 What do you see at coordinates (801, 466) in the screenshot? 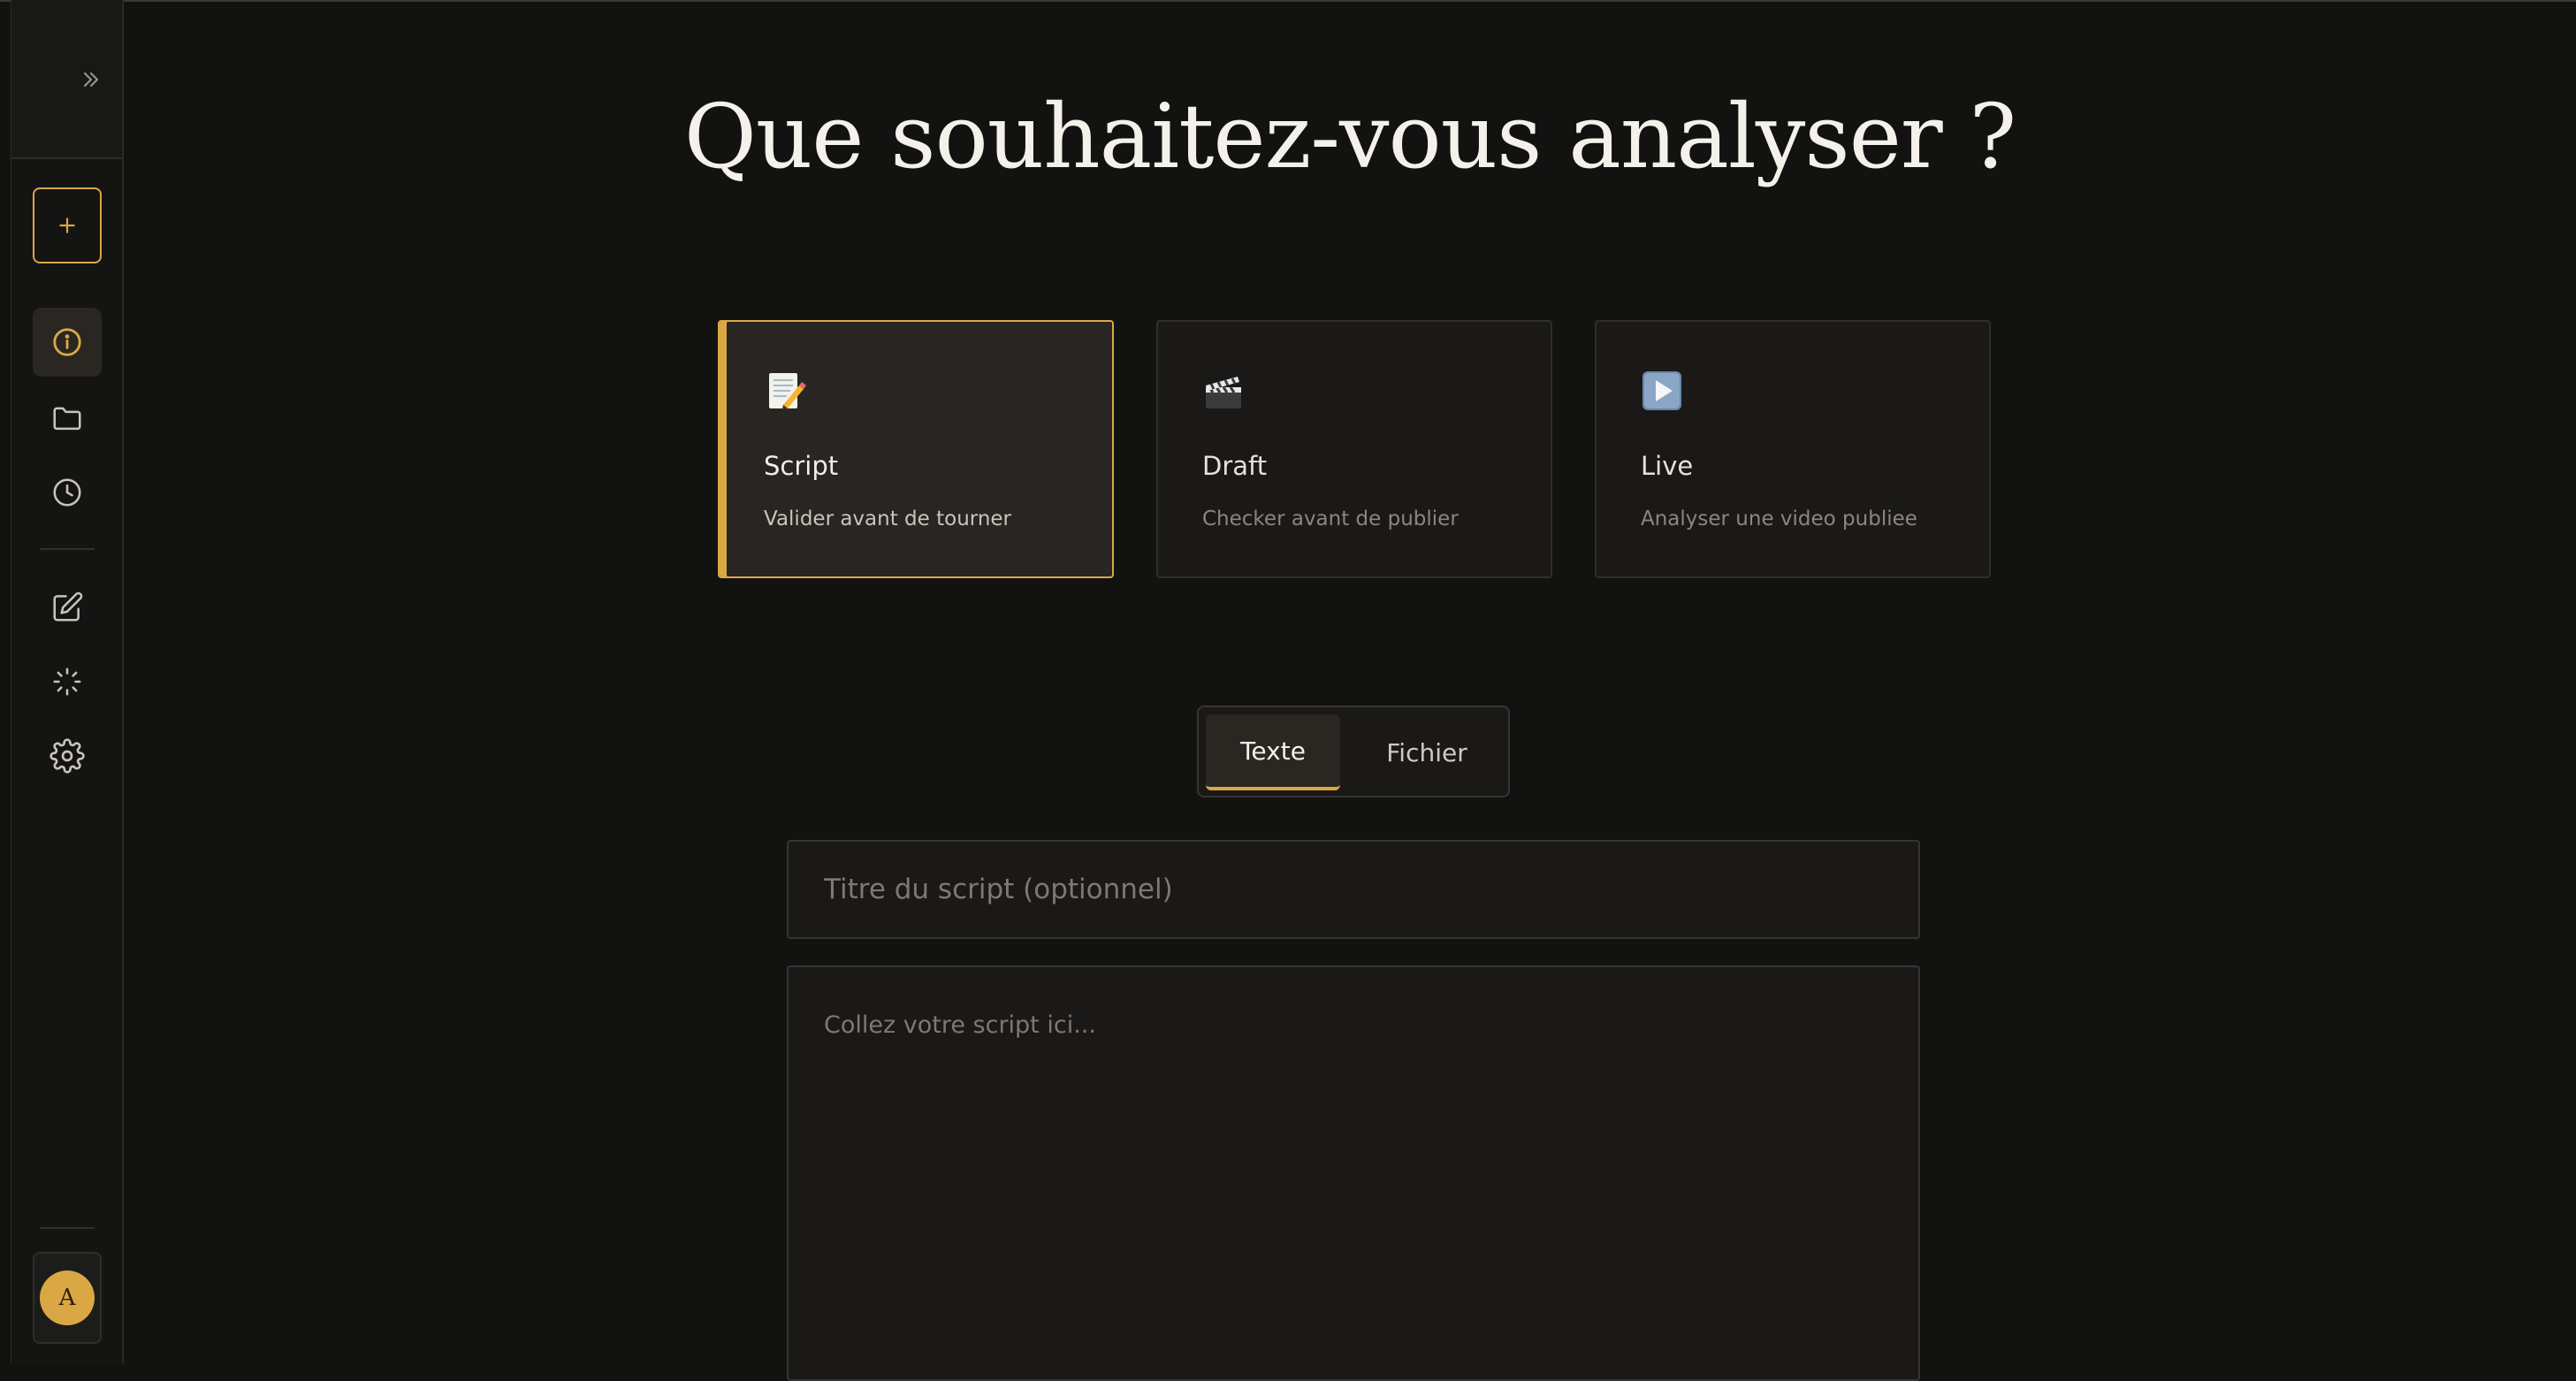
I see `card-title: Script` at bounding box center [801, 466].